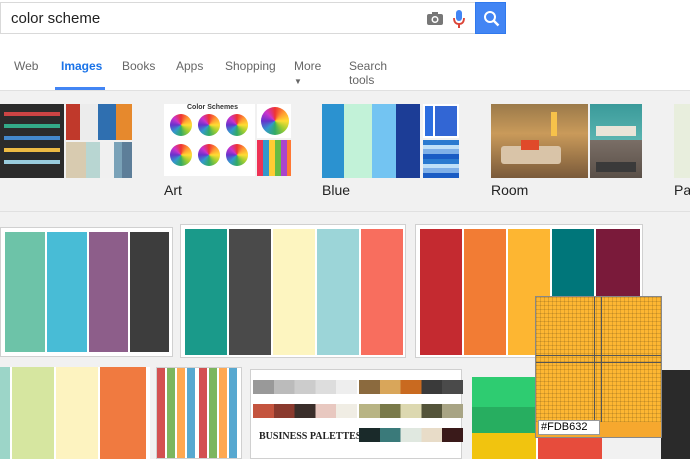 The image size is (690, 459). I want to click on results-divider, so click(345, 211).